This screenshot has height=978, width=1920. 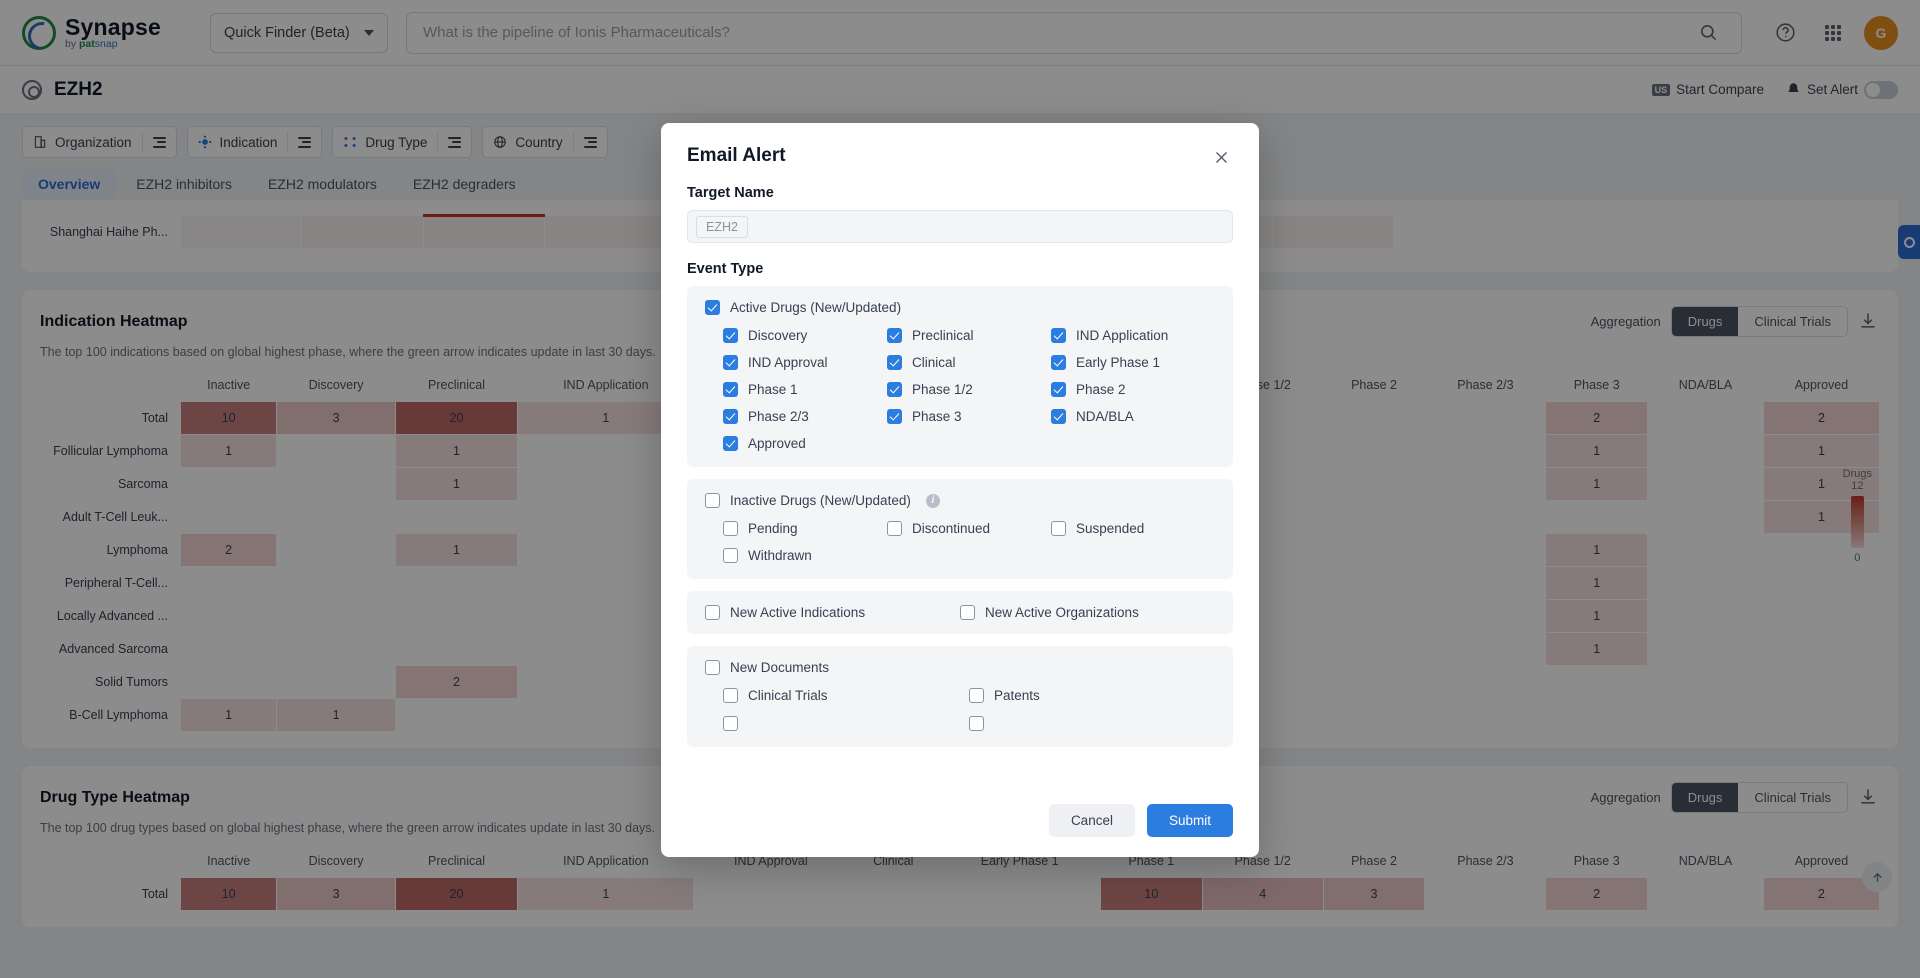 What do you see at coordinates (1118, 362) in the screenshot?
I see `checkbox-label: Early Phase 1` at bounding box center [1118, 362].